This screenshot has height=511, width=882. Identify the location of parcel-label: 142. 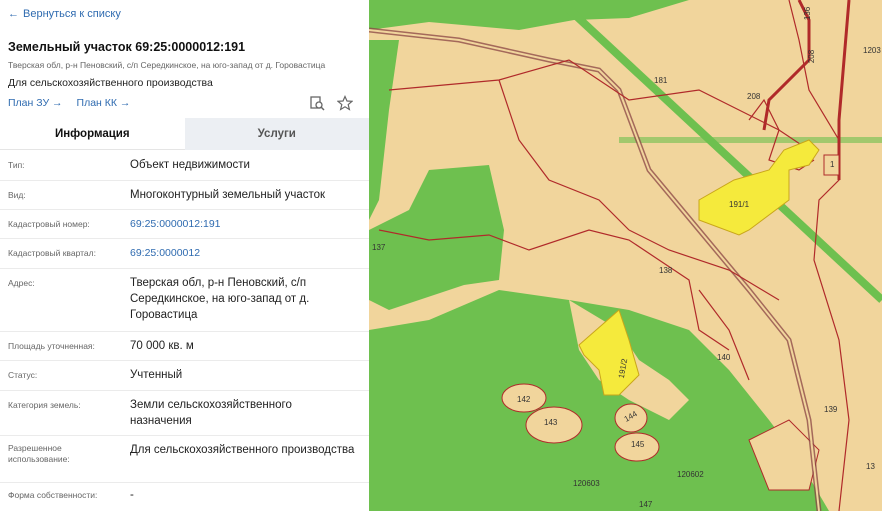
(524, 399).